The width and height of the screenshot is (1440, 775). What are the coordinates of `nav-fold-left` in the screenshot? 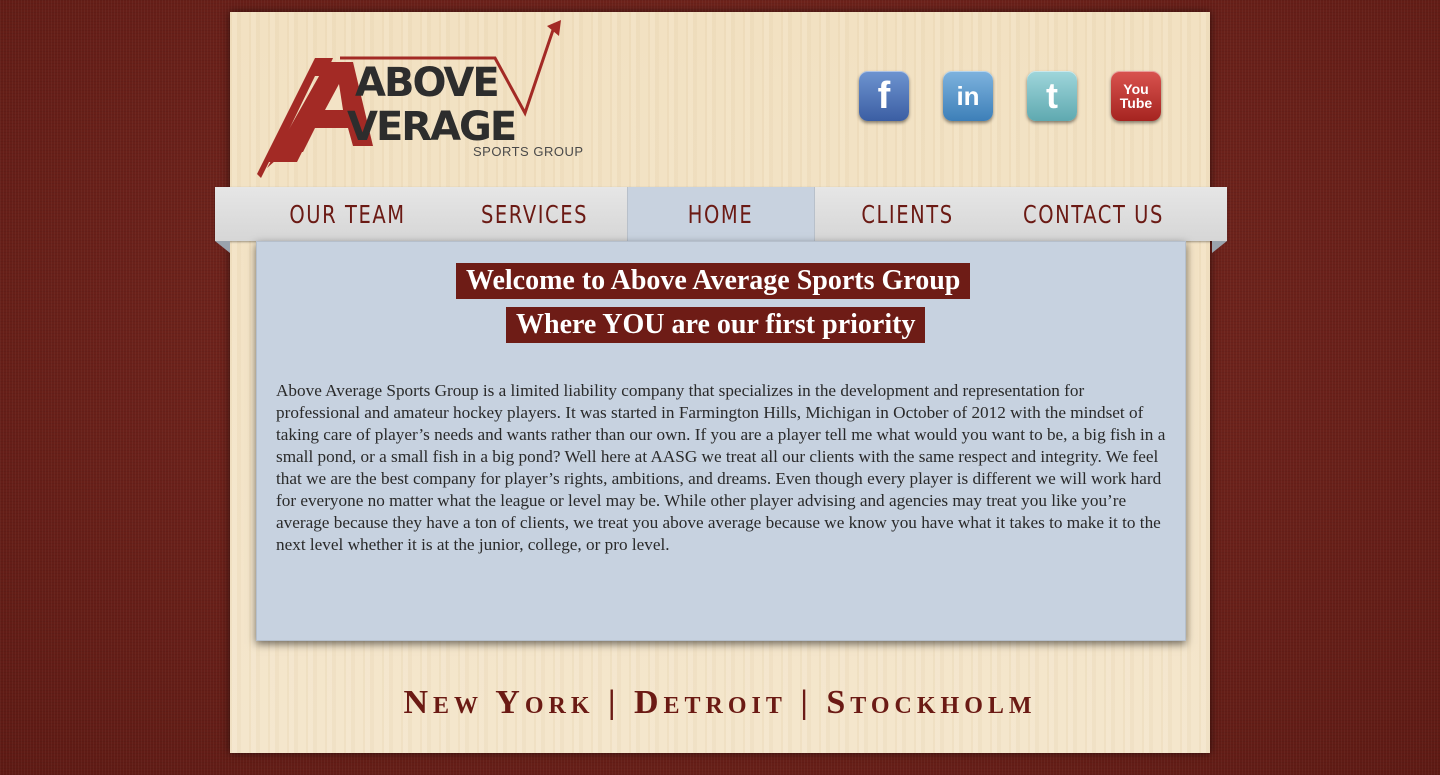 It's located at (222, 247).